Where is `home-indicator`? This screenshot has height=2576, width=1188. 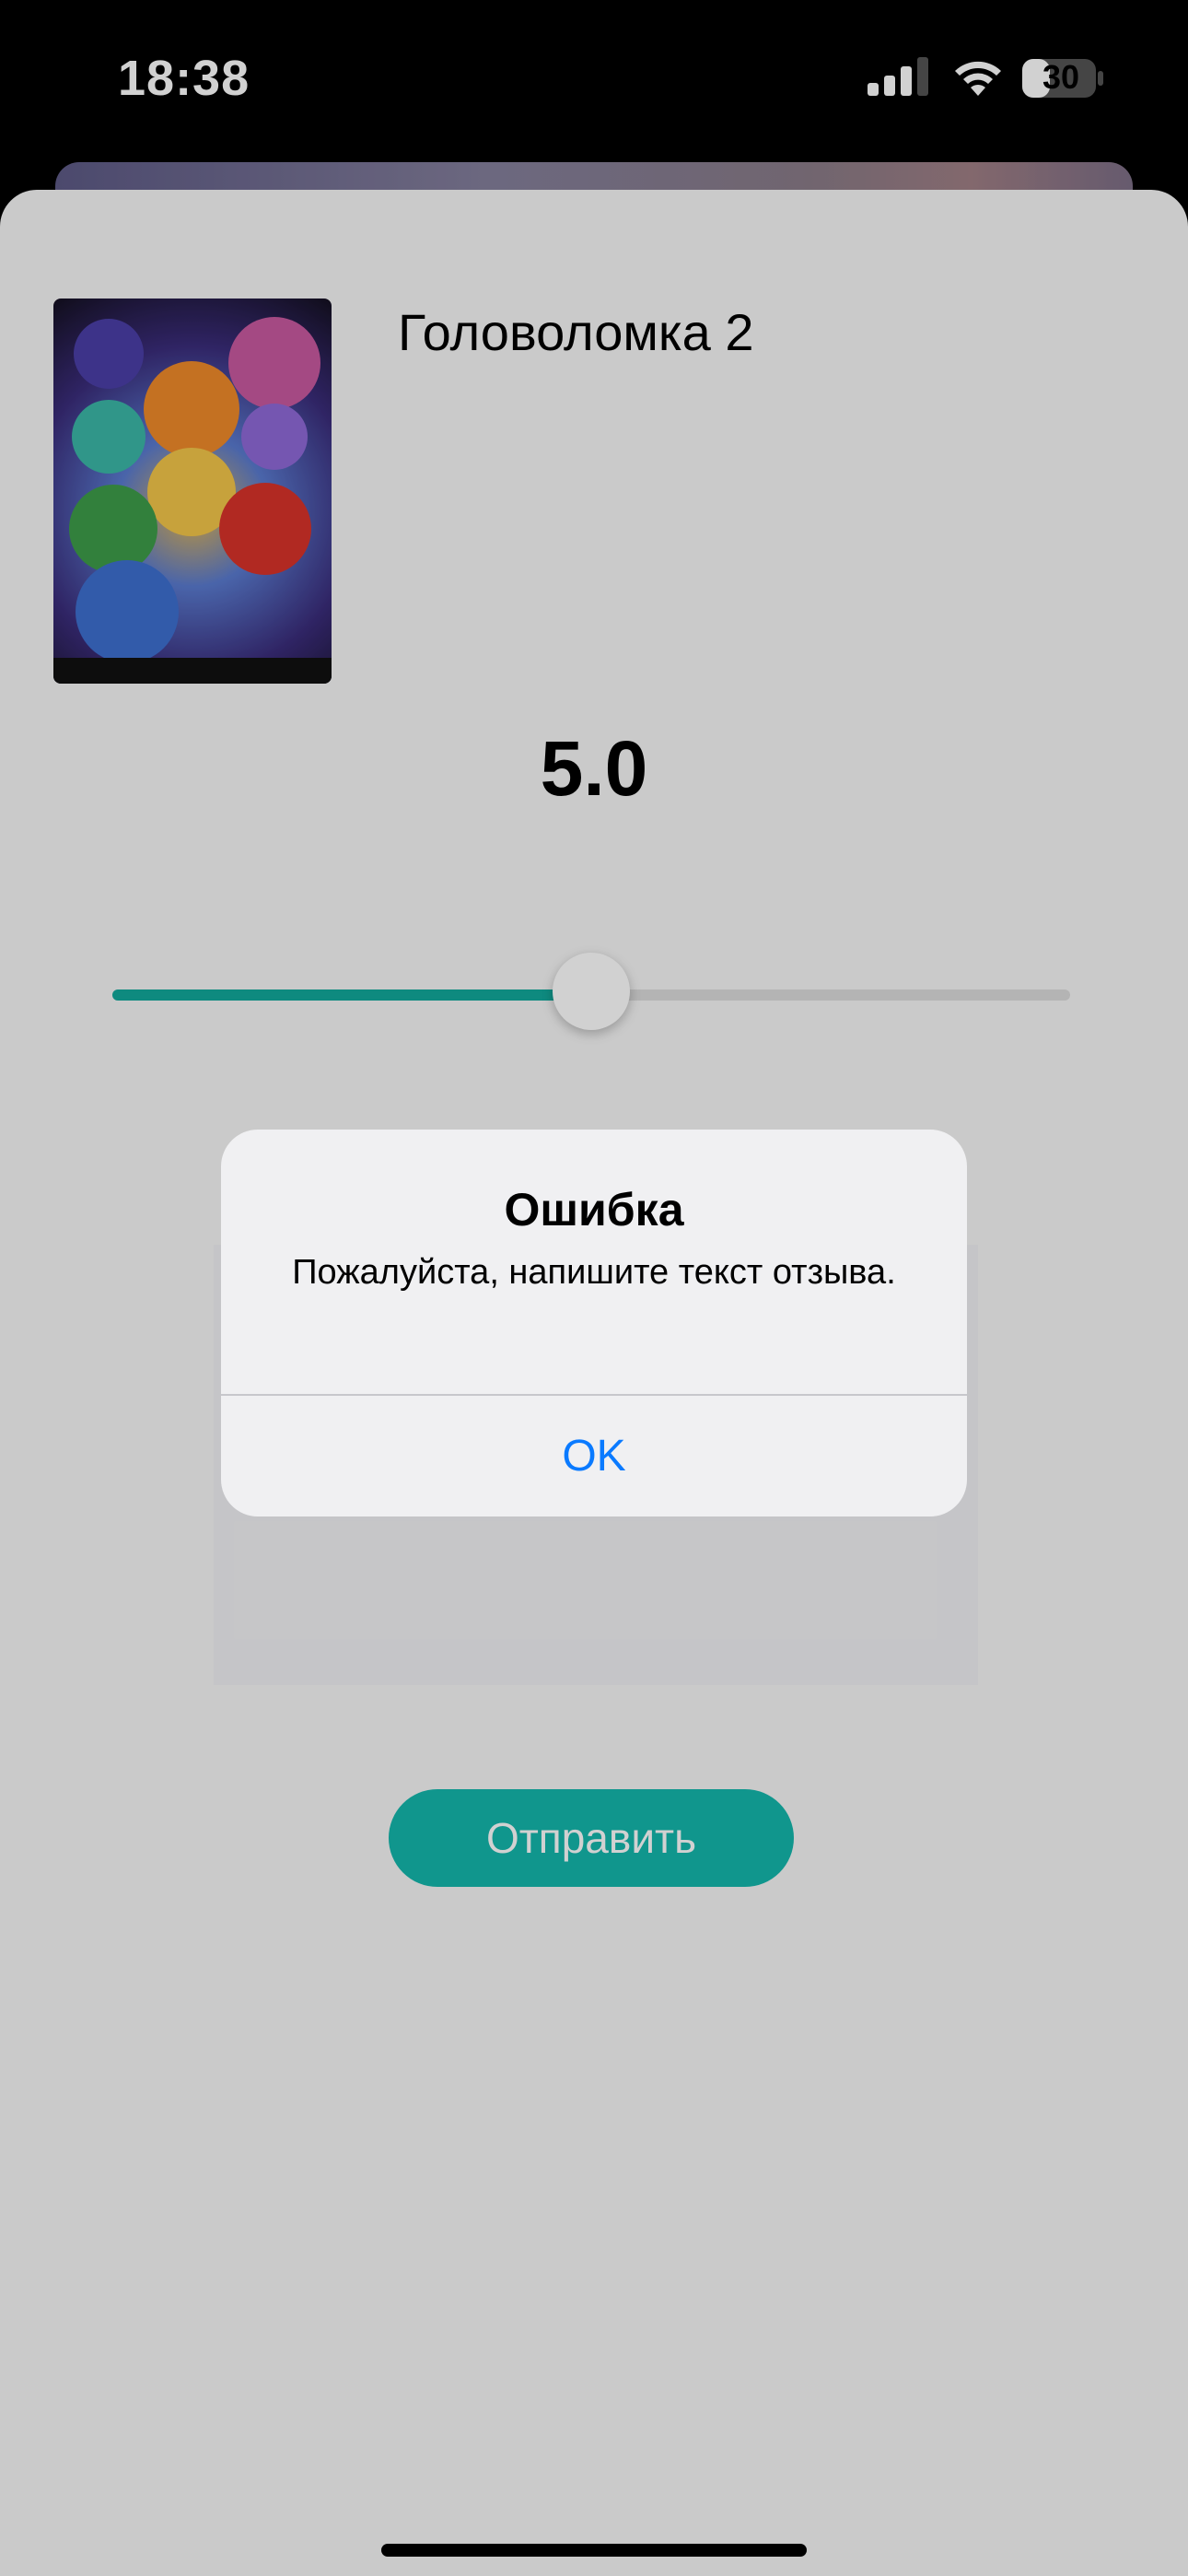
home-indicator is located at coordinates (594, 2550).